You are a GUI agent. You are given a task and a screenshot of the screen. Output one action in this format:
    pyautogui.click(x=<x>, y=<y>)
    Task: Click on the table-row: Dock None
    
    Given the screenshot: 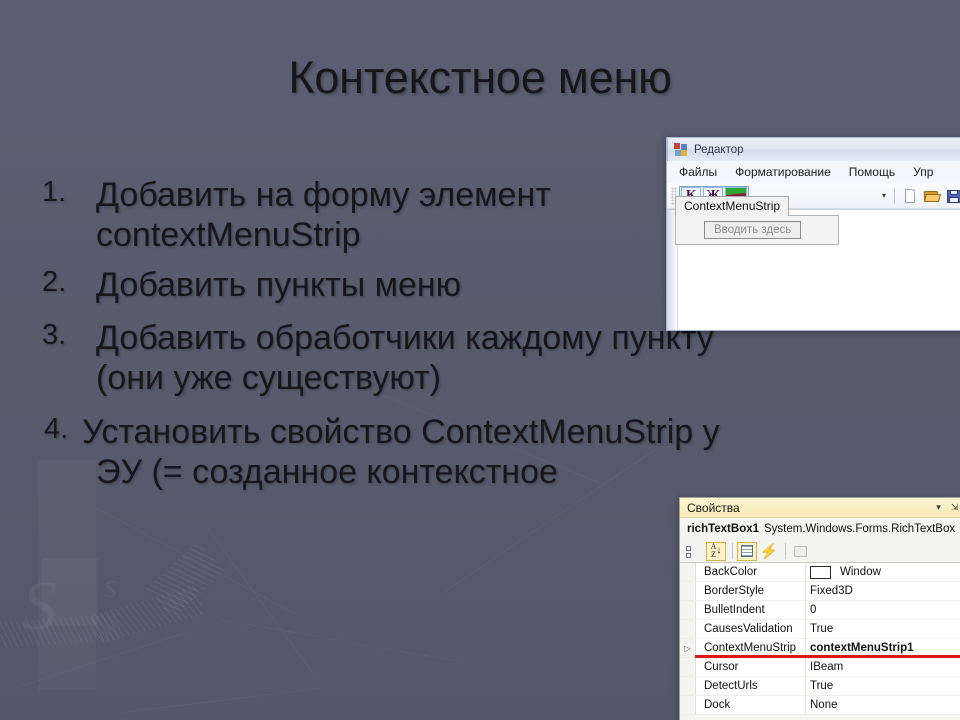 What is the action you would take?
    pyautogui.click(x=820, y=705)
    